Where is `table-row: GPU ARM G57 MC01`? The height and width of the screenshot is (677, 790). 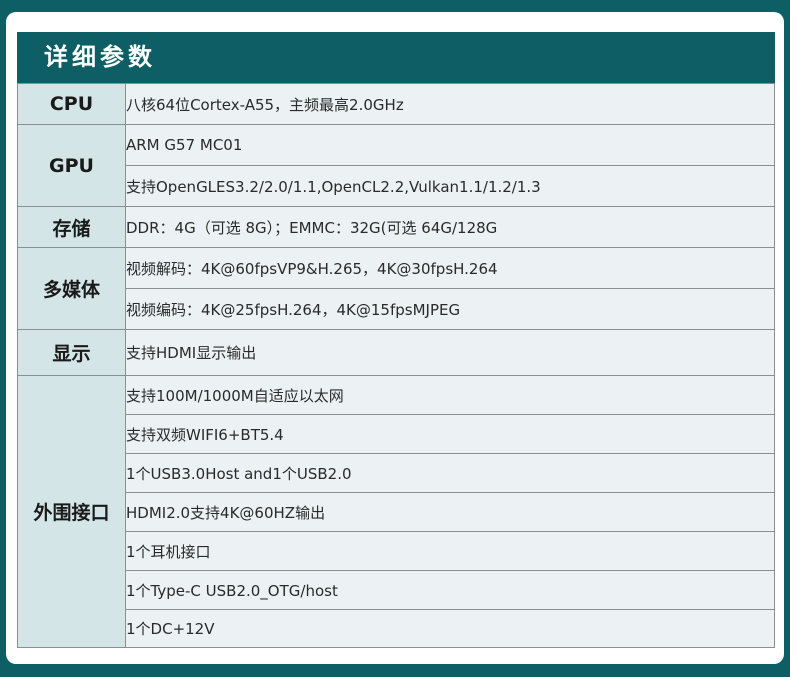
table-row: GPU ARM G57 MC01 is located at coordinates (396, 165).